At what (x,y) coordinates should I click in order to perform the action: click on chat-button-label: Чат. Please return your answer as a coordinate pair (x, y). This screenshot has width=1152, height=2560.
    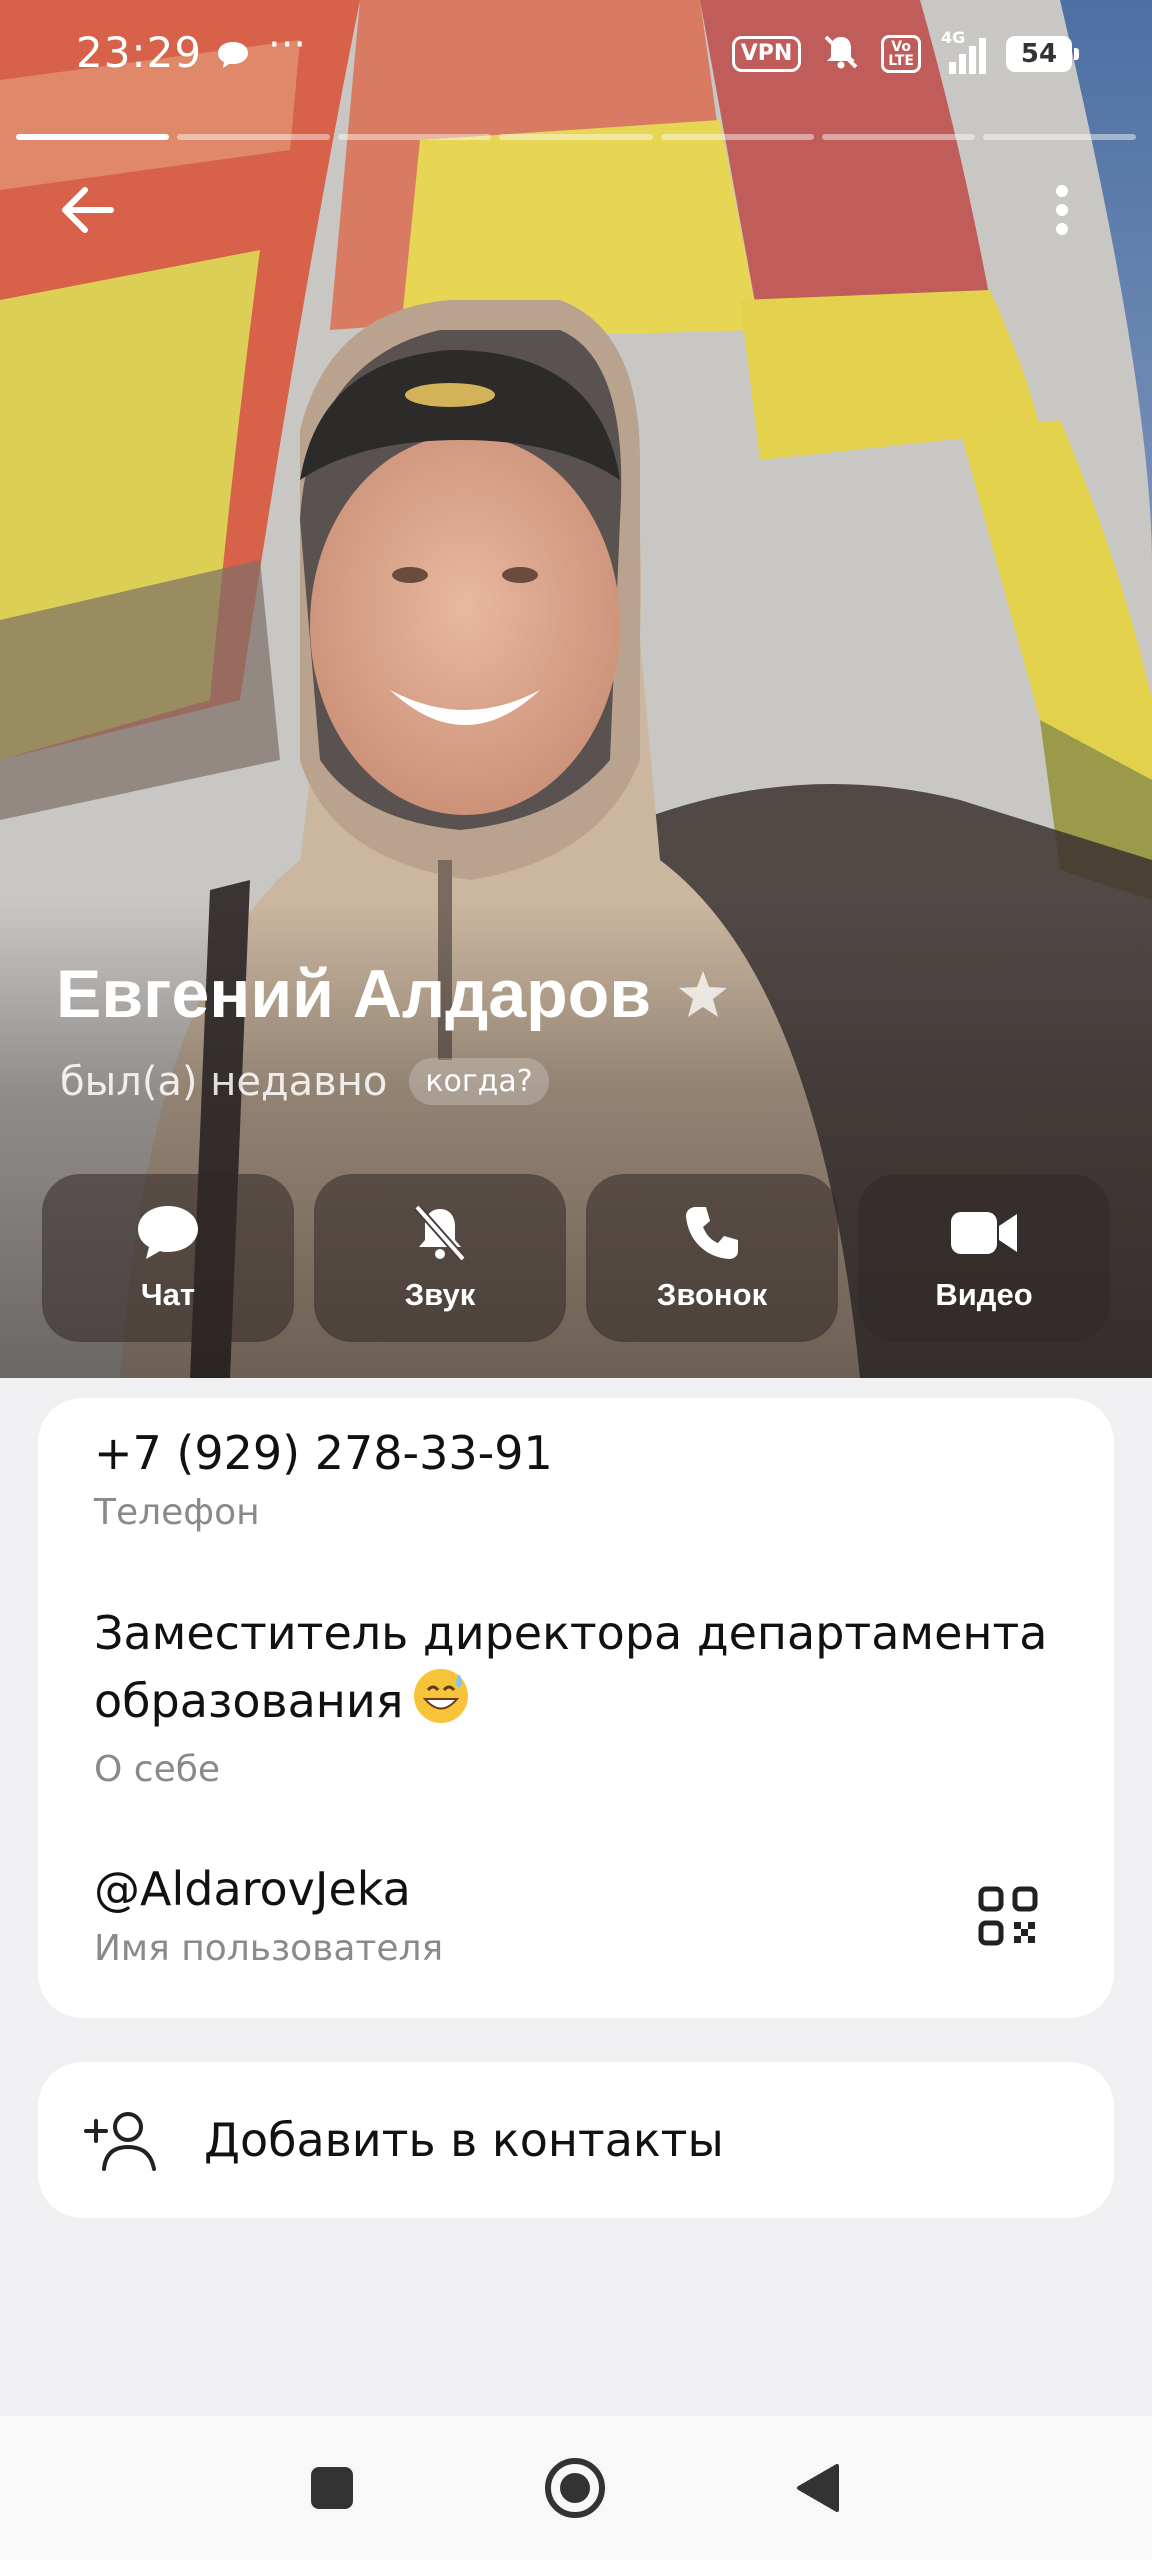
    Looking at the image, I should click on (168, 1294).